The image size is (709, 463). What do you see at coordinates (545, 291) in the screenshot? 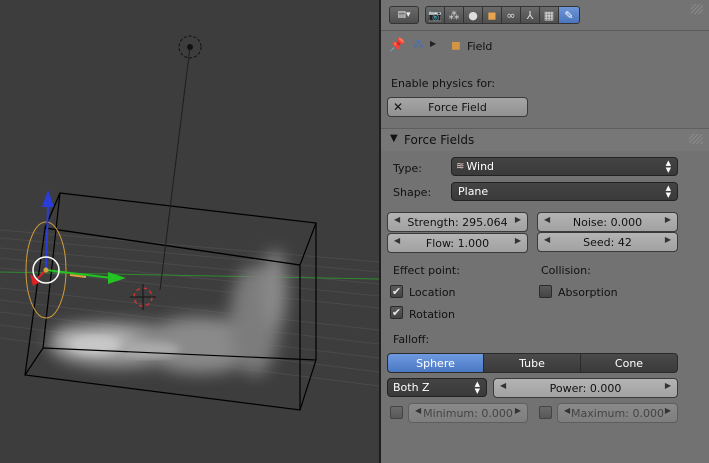
I see `absorption-checkbox` at bounding box center [545, 291].